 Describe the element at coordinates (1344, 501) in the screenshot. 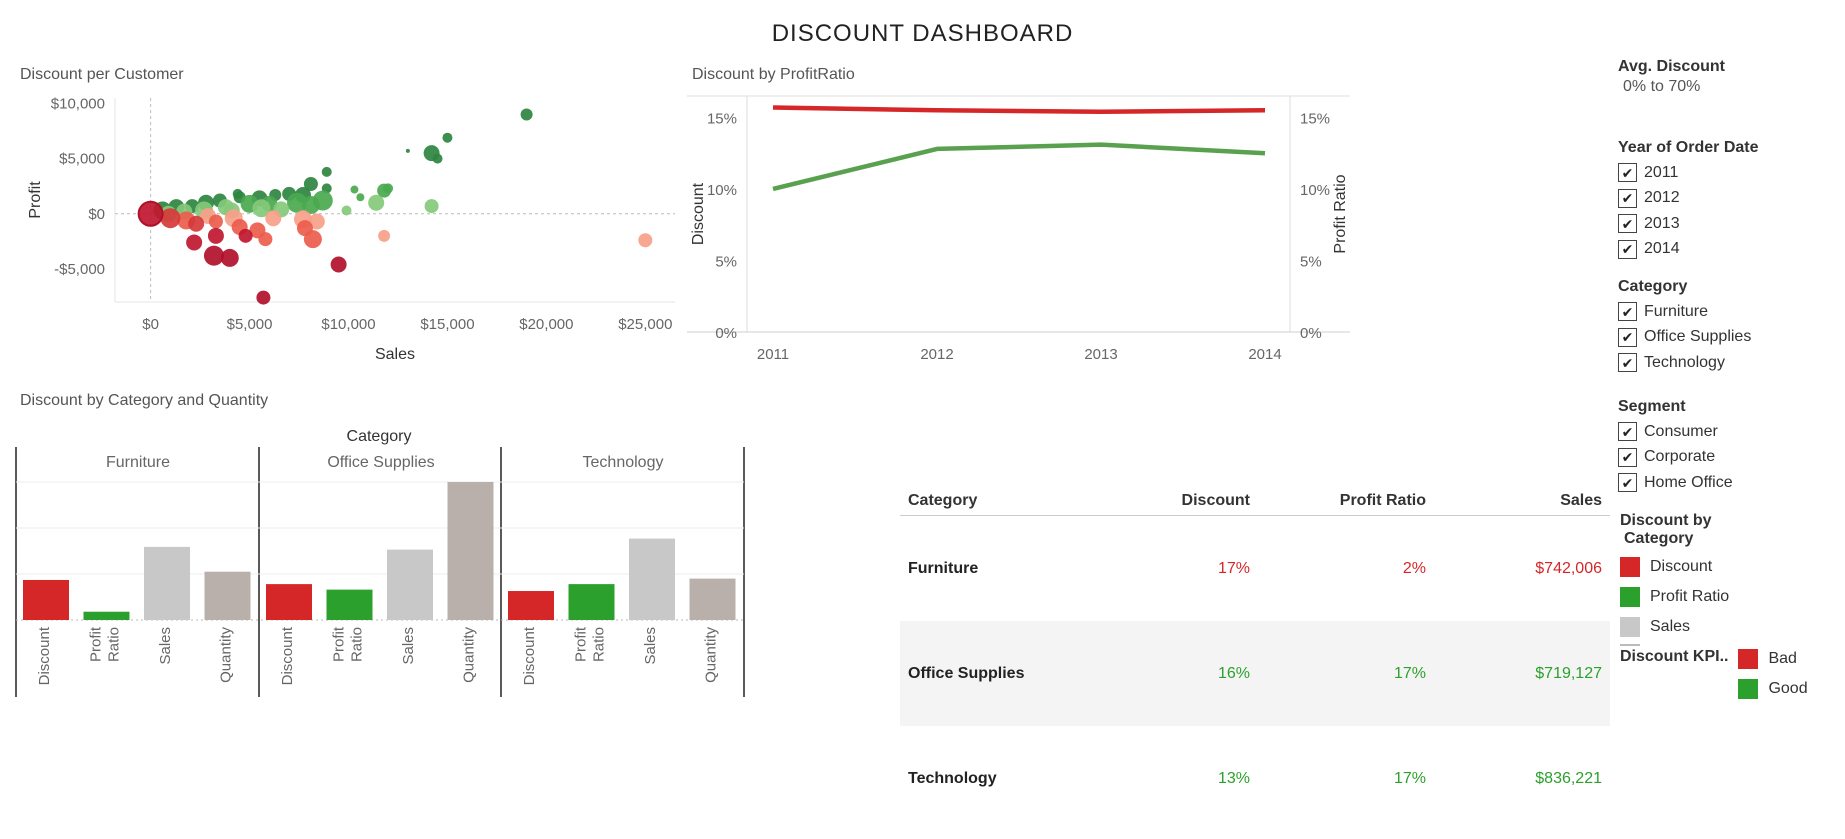

I see `table-header-profit-ratio: Profit Ratio` at that location.